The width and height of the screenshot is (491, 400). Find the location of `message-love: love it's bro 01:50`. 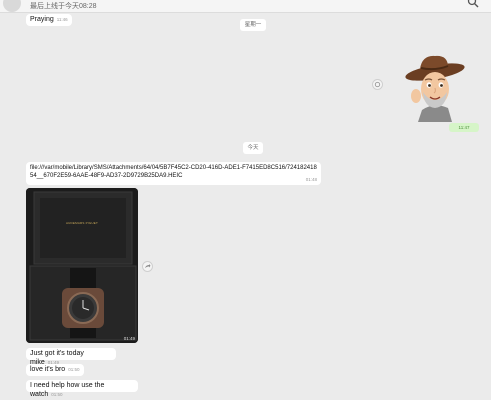

message-love: love it's bro 01:50 is located at coordinates (55, 370).